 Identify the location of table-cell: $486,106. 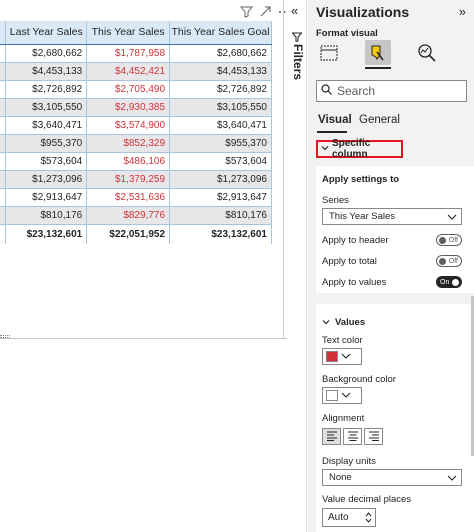
(128, 161).